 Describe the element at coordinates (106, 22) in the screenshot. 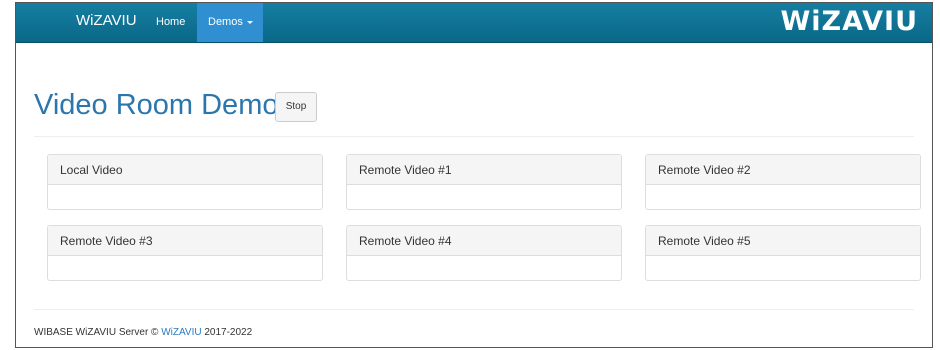

I see `navbar-brand: WiZAVIU` at that location.